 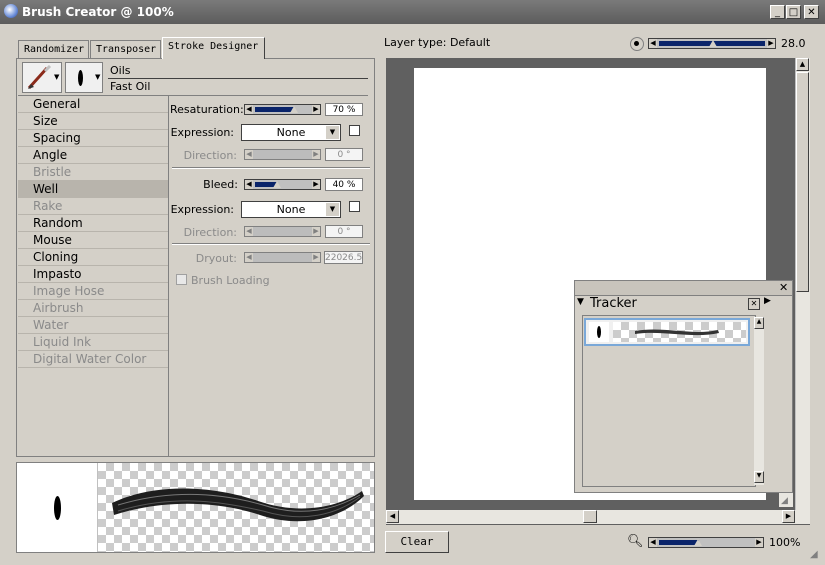 I want to click on category-item: Random, so click(x=93, y=223).